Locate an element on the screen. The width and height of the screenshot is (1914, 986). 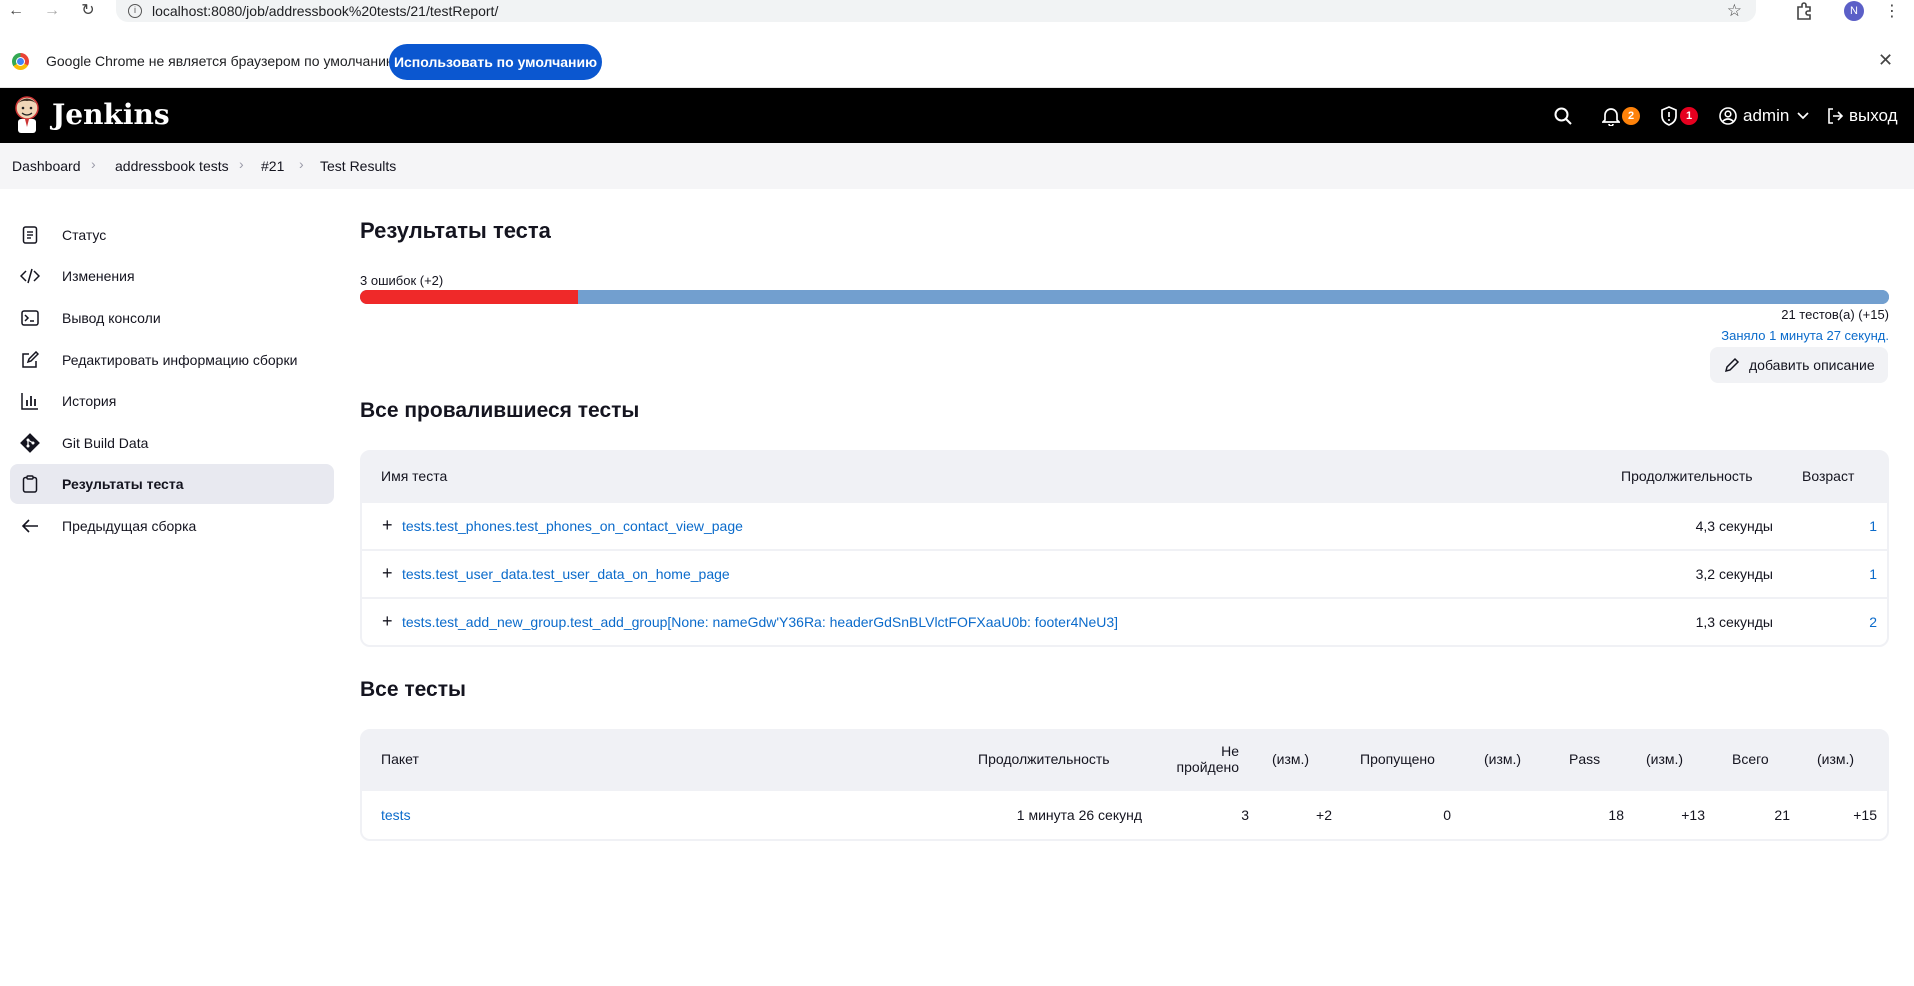
bookmark-star-icon: ☆ is located at coordinates (1734, 11).